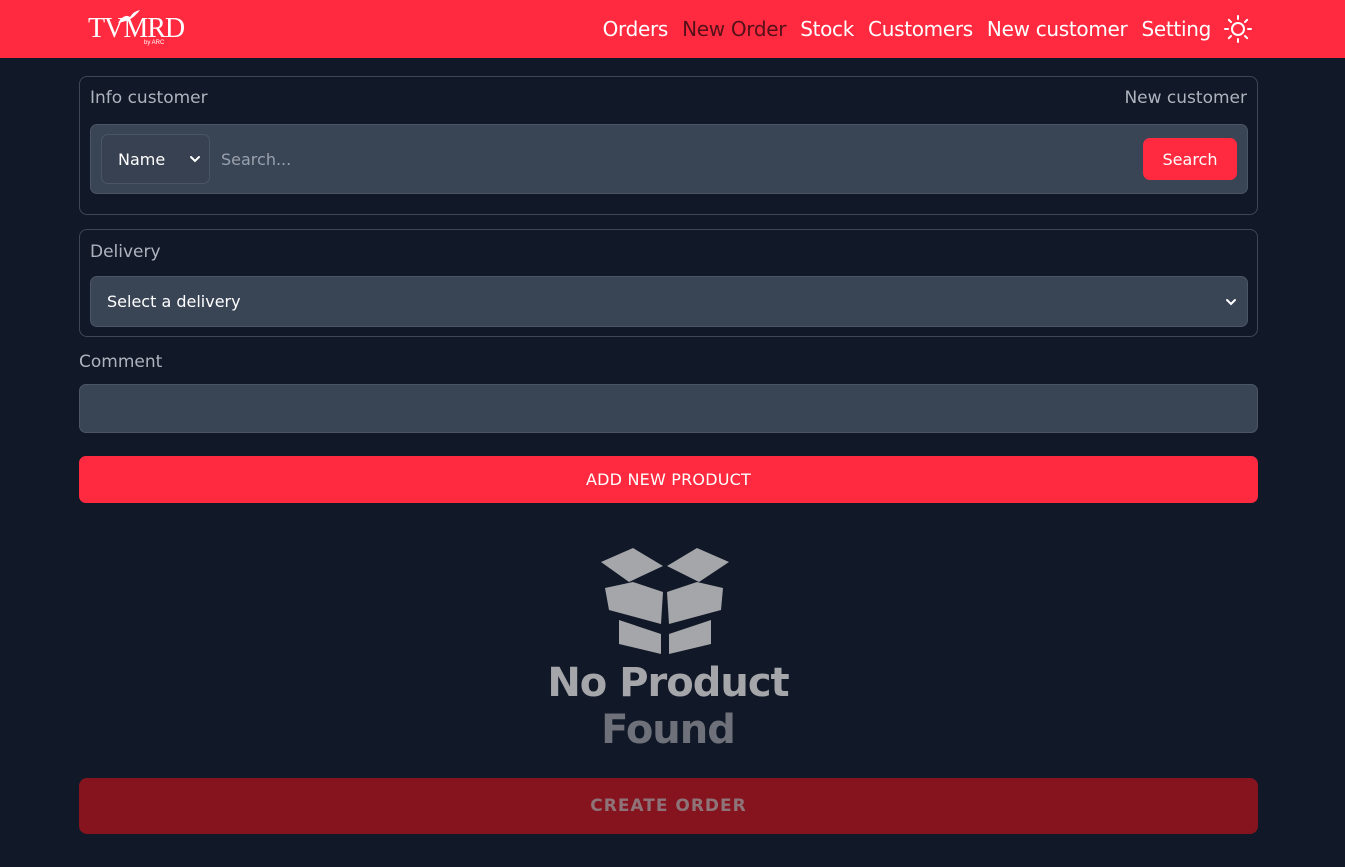 This screenshot has width=1345, height=867. I want to click on open-box-icon, so click(665, 601).